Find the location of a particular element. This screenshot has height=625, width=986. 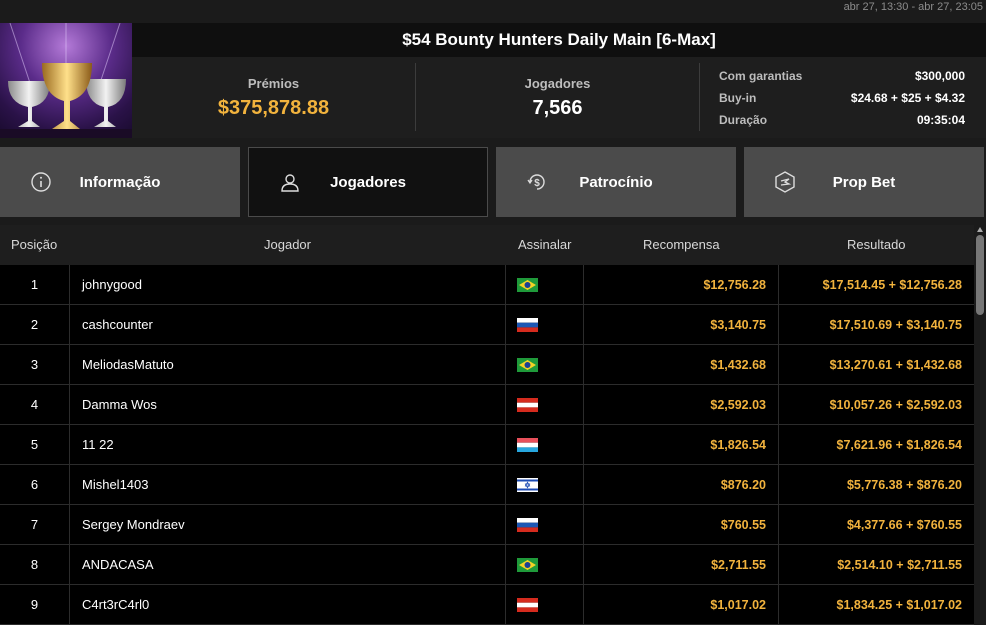

tab-players: Jogadores is located at coordinates (368, 182).